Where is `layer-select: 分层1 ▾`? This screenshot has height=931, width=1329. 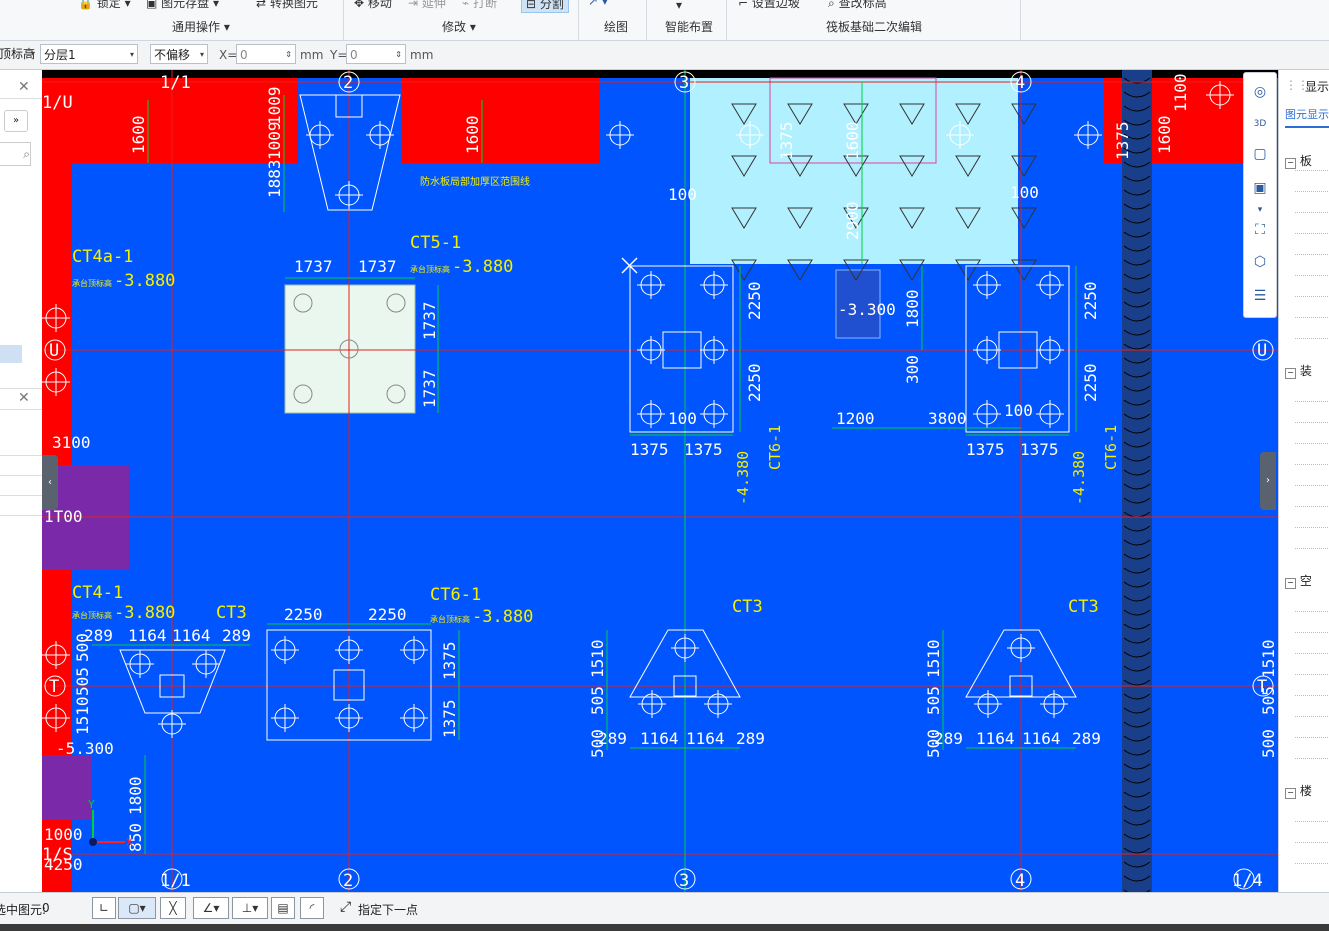
layer-select: 分层1 ▾ is located at coordinates (89, 54).